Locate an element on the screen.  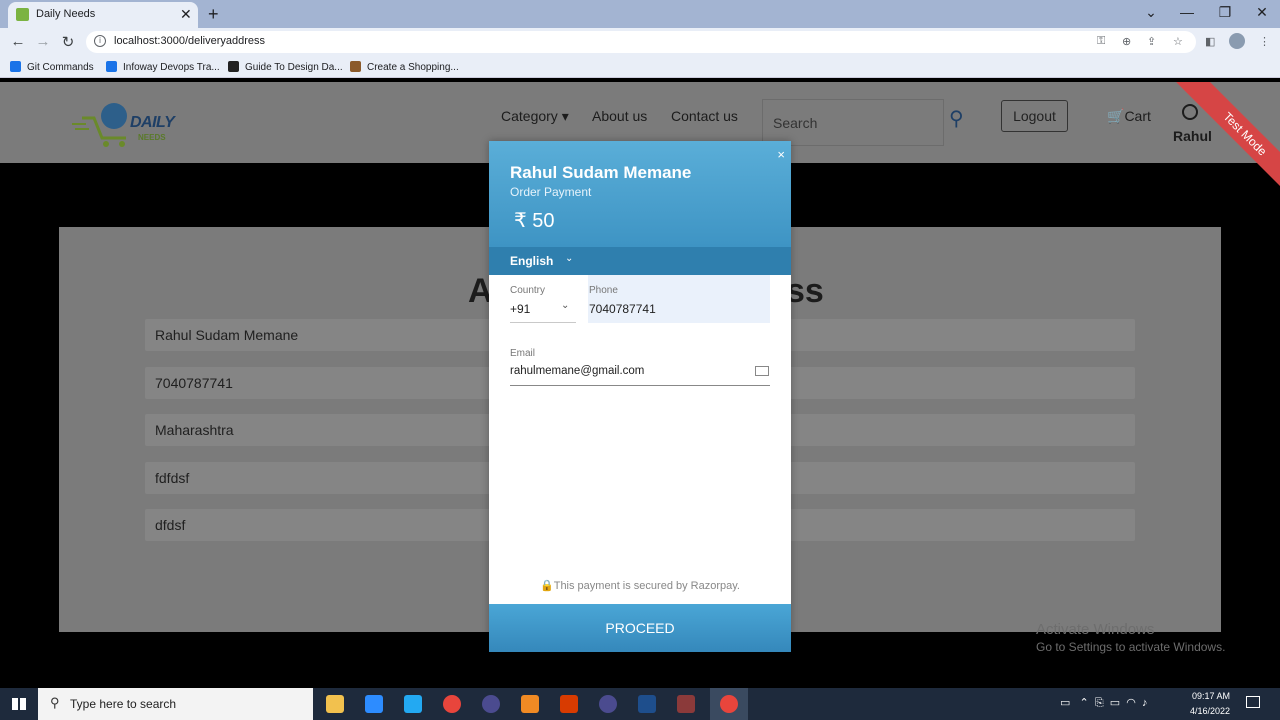
nav-contact: Contact us is located at coordinates (704, 116).